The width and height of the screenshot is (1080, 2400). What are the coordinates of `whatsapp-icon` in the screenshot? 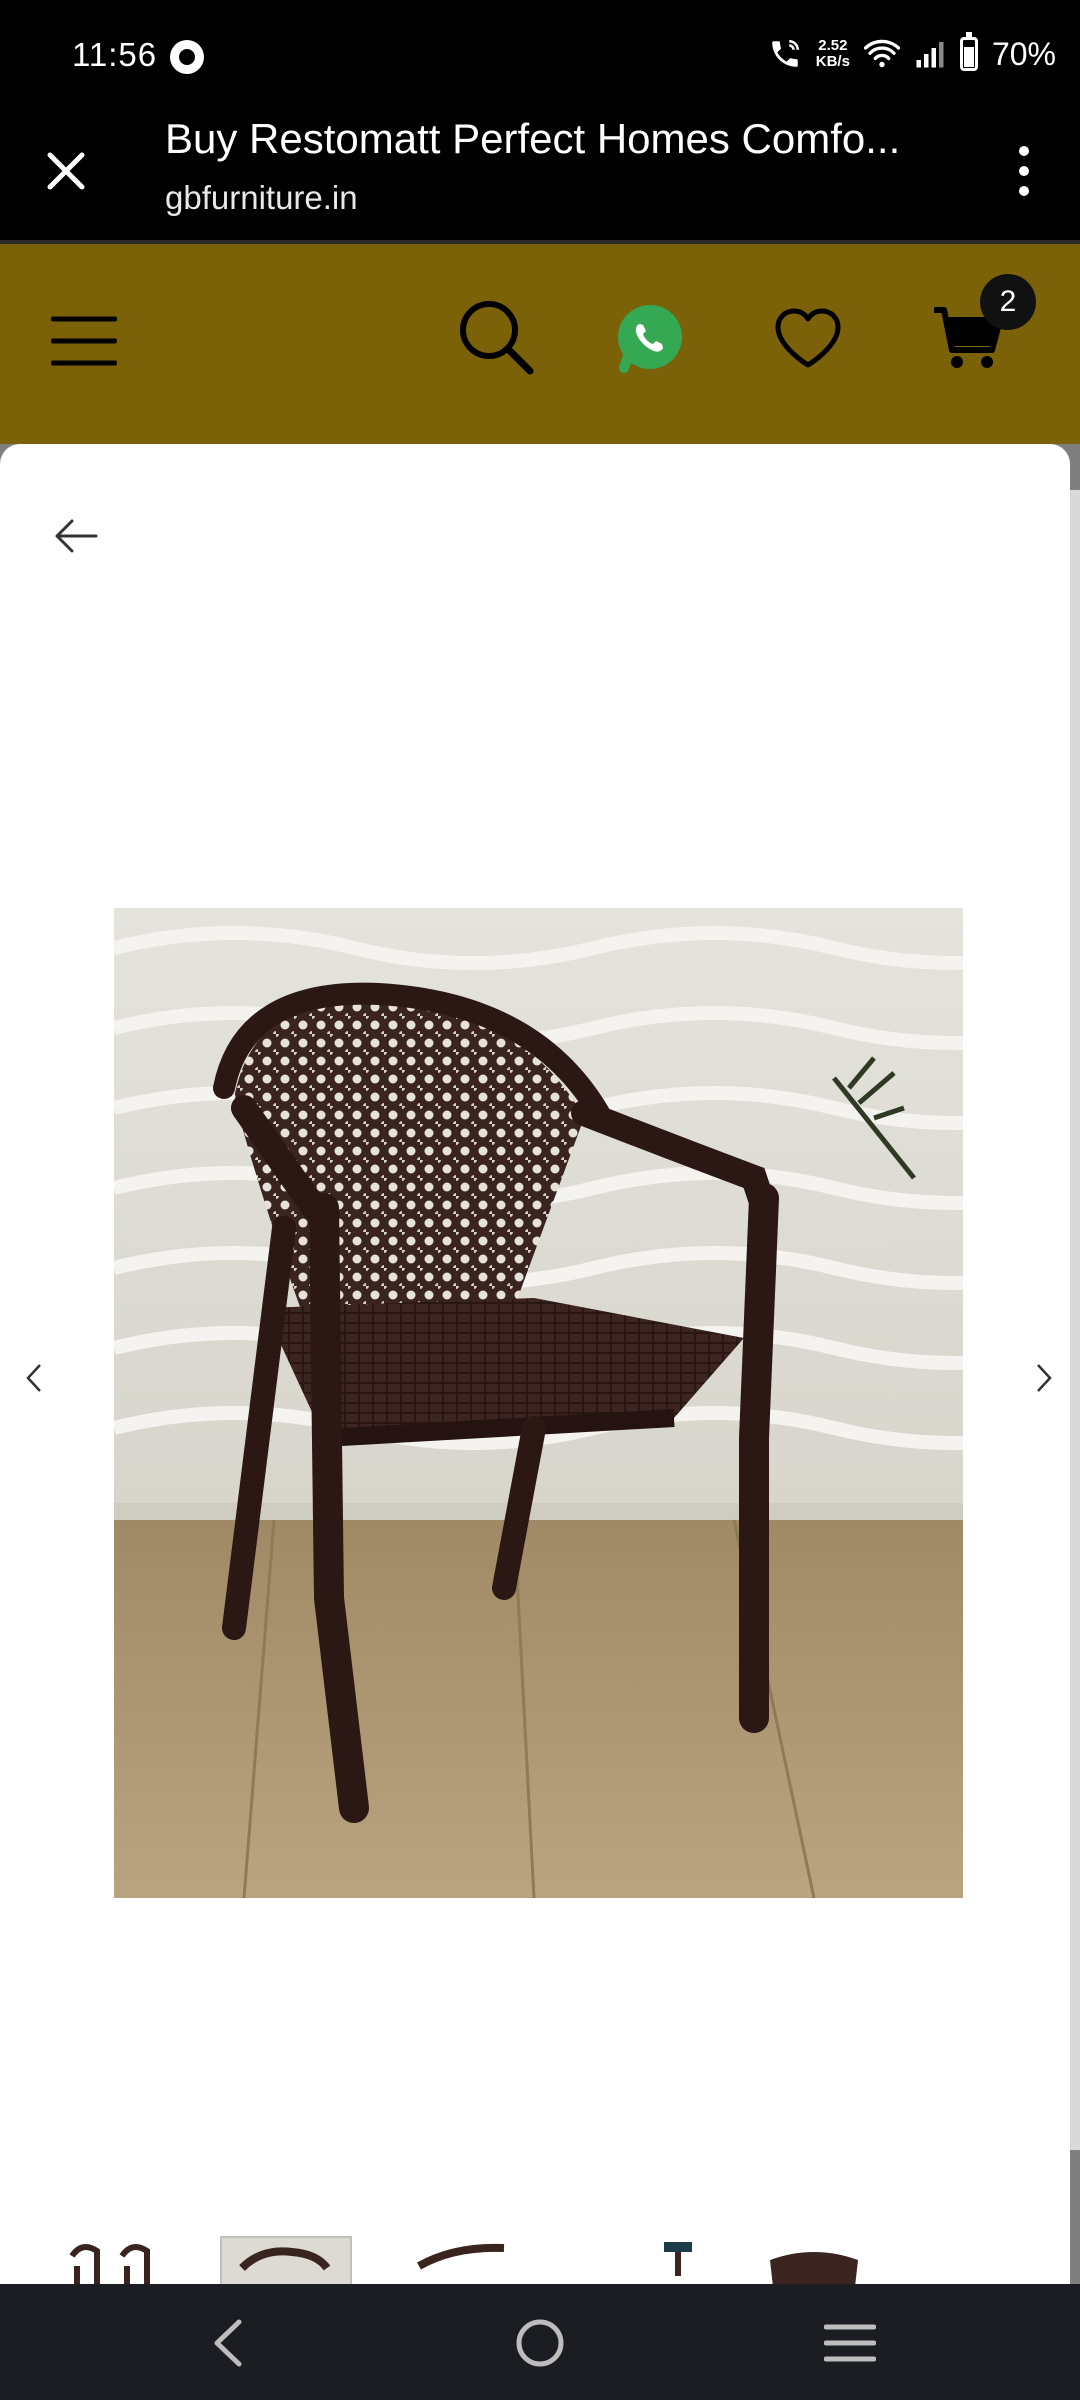 It's located at (650, 339).